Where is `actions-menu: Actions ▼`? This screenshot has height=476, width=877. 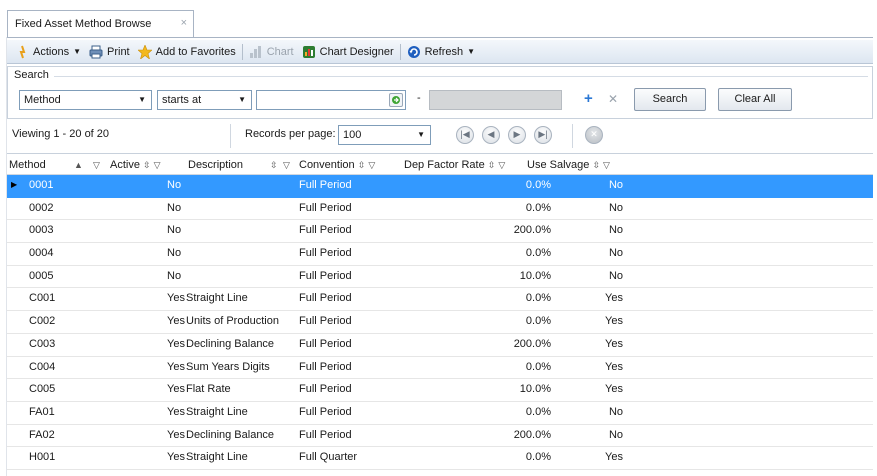
actions-menu: Actions ▼ is located at coordinates (48, 52).